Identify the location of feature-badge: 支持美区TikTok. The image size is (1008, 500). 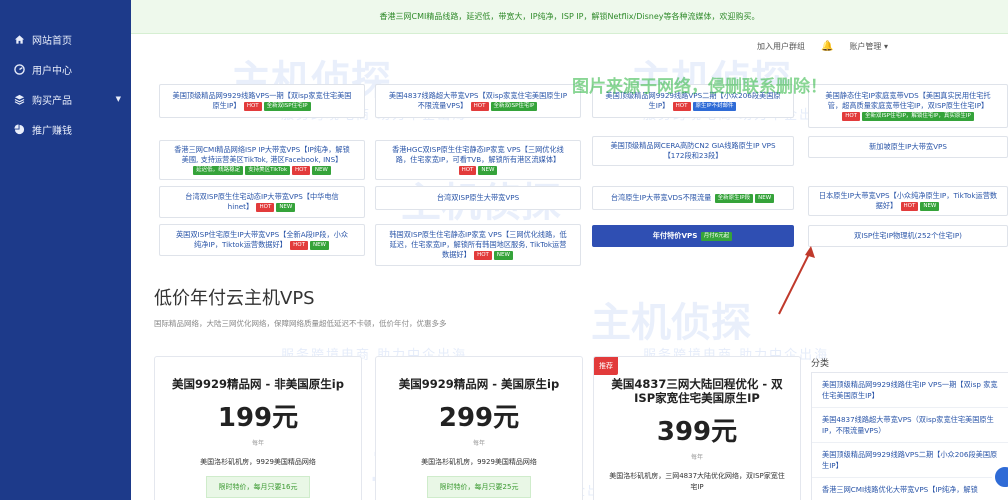
(268, 170).